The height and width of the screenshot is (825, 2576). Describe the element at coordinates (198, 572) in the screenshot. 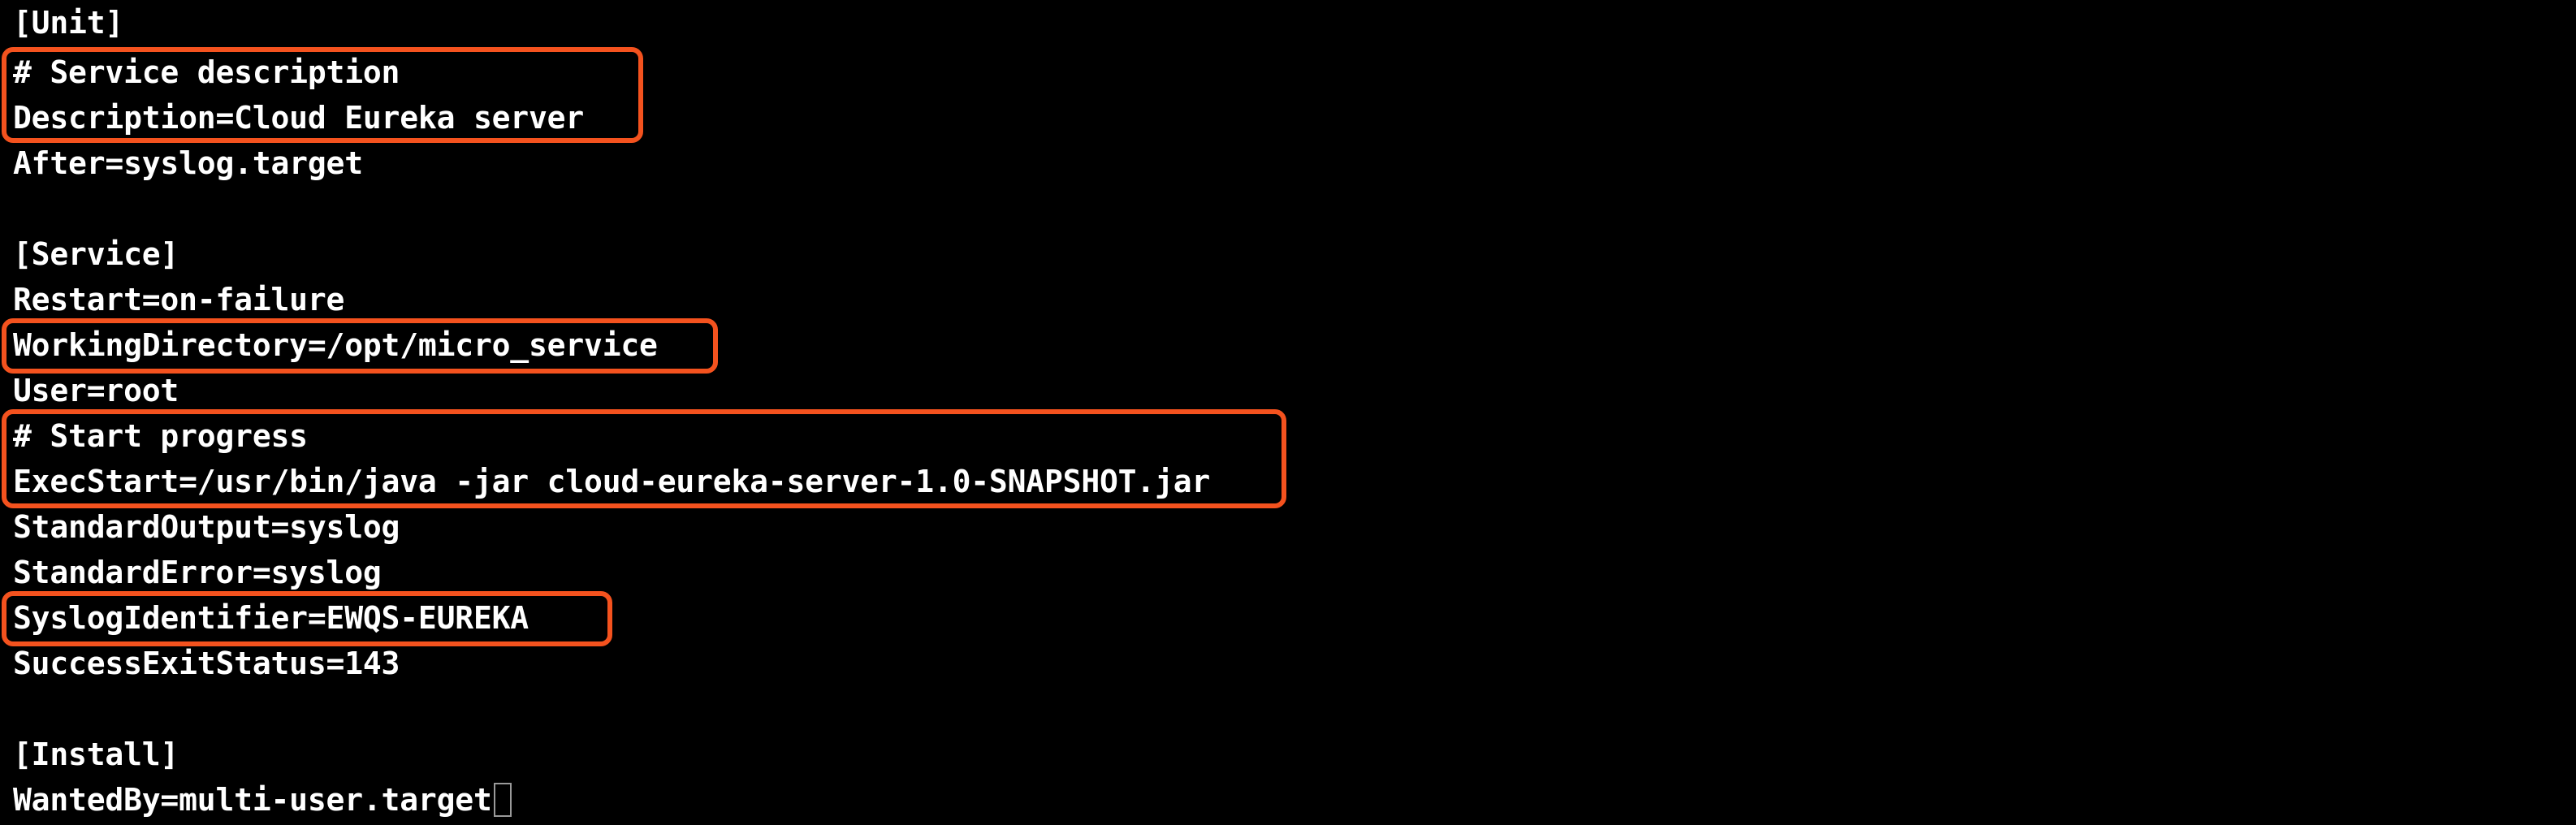

I see `standard-error-line: StandardError=syslog` at that location.